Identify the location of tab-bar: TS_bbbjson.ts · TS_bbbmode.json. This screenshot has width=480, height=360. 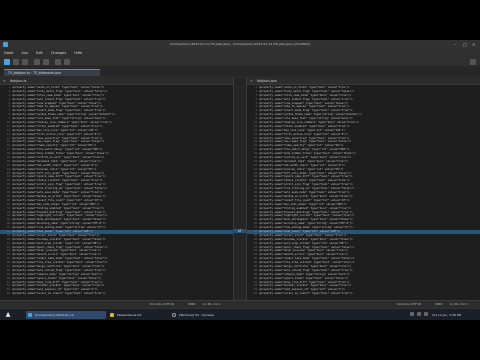
(240, 72).